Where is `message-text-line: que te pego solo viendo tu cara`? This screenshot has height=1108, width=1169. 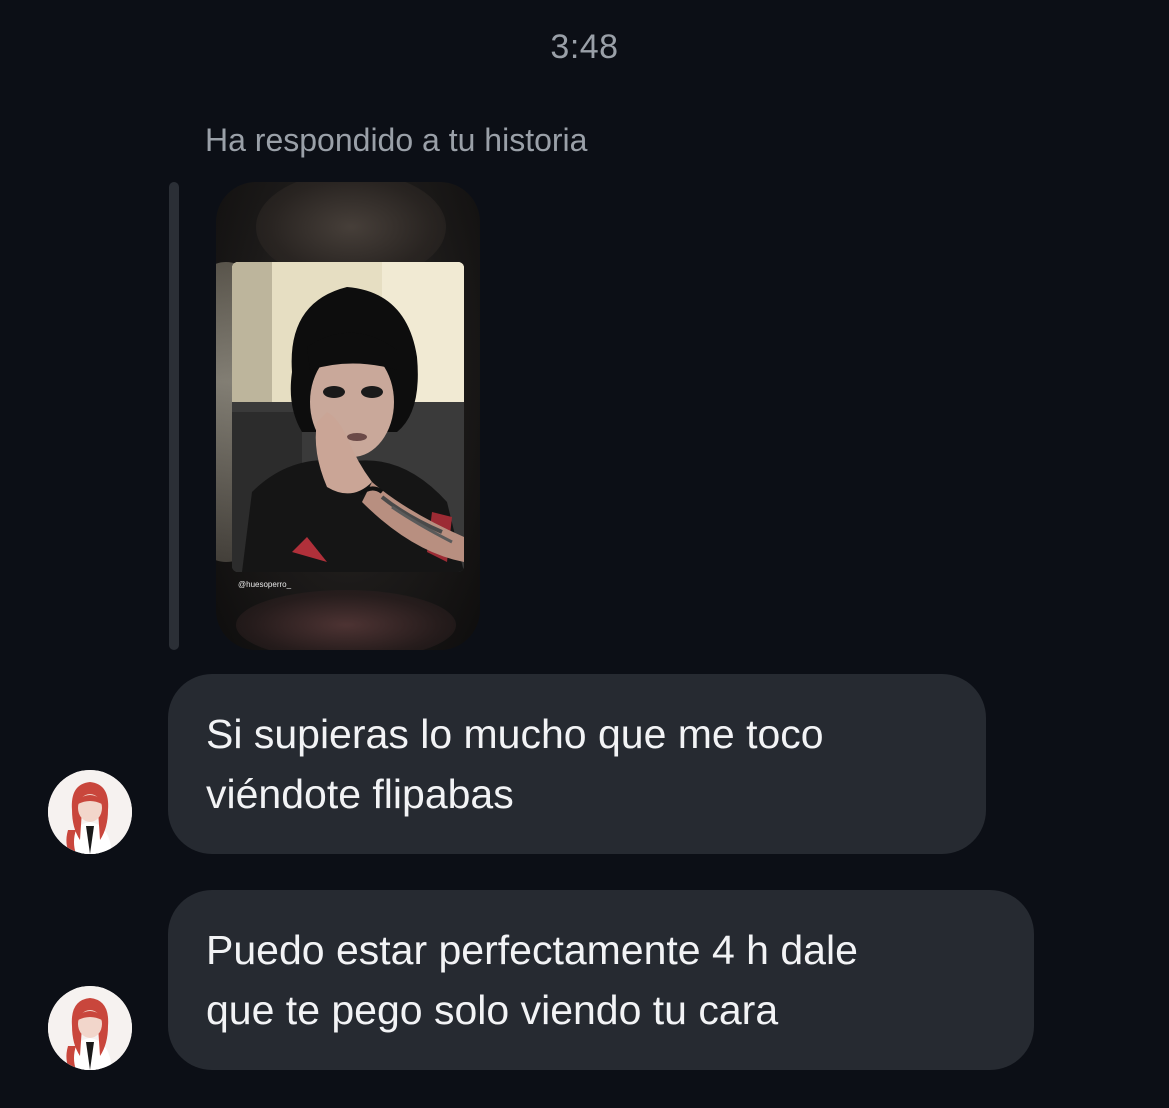 message-text-line: que te pego solo viendo tu cara is located at coordinates (492, 1010).